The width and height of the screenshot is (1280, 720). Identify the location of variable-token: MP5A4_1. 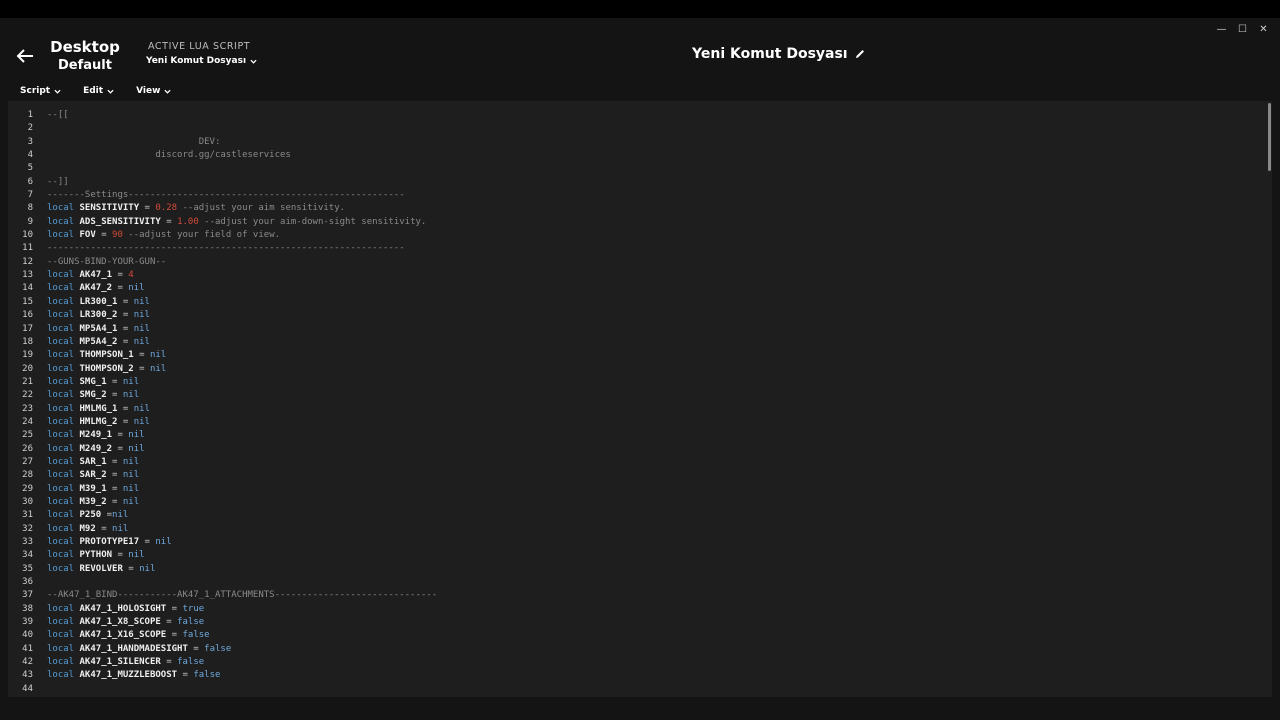
(98, 328).